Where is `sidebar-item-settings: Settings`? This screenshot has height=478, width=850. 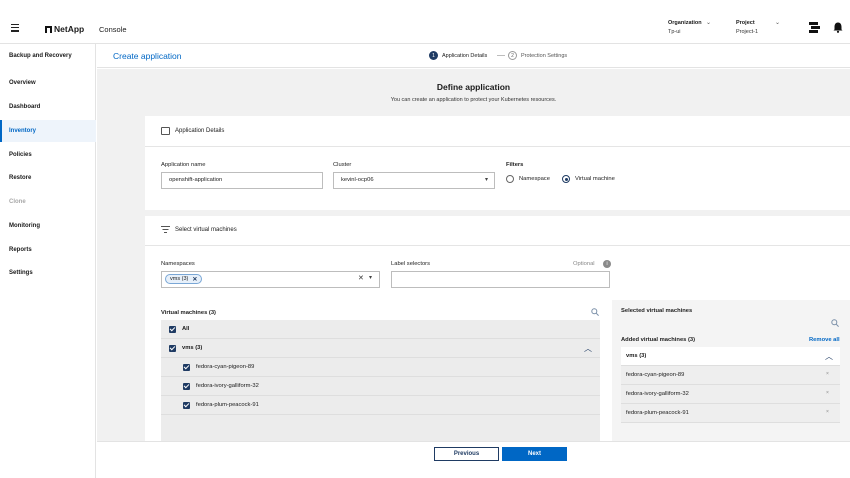 sidebar-item-settings: Settings is located at coordinates (48, 273).